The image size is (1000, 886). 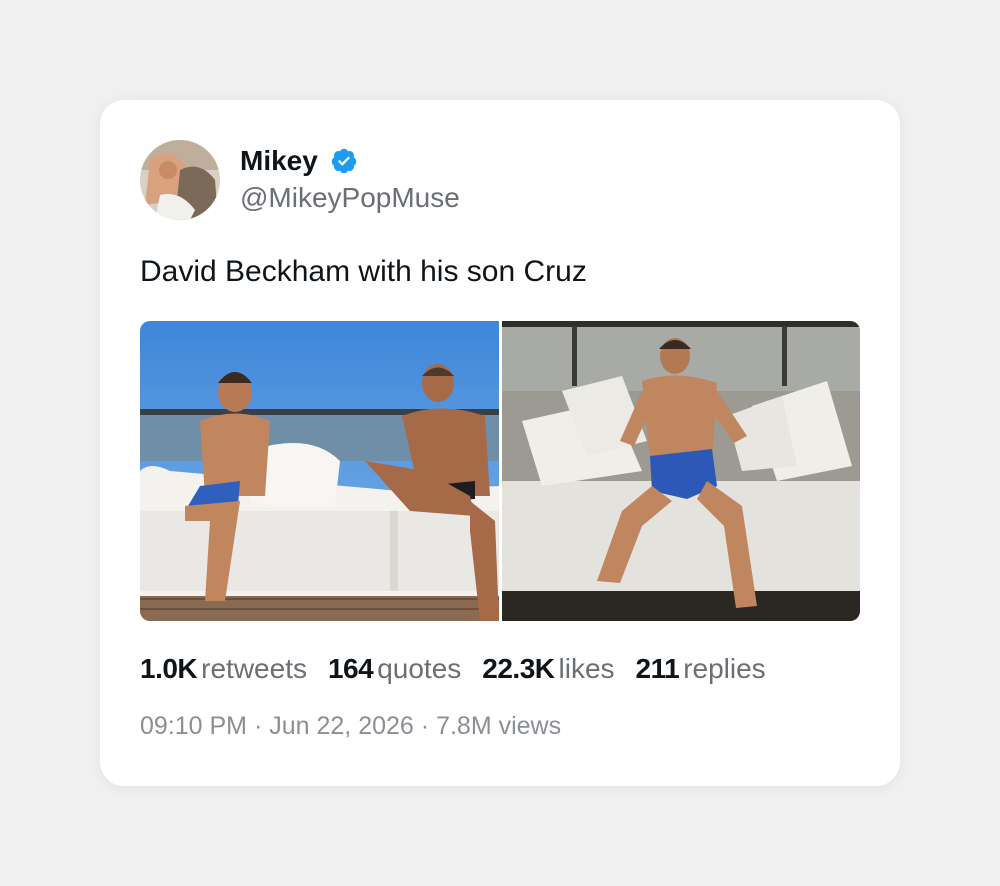 What do you see at coordinates (586, 668) in the screenshot?
I see `stat-label: likes` at bounding box center [586, 668].